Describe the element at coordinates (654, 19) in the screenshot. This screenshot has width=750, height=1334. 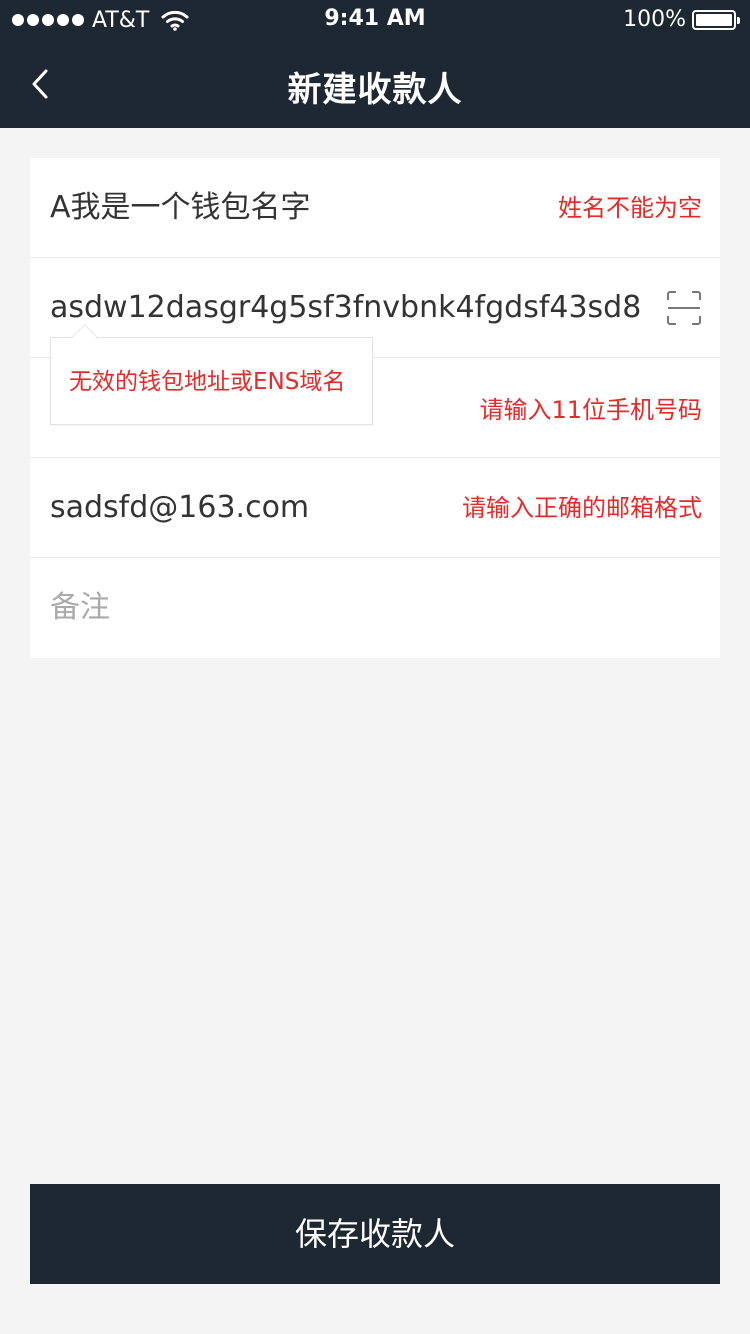
I see `battery-percent: 100%` at that location.